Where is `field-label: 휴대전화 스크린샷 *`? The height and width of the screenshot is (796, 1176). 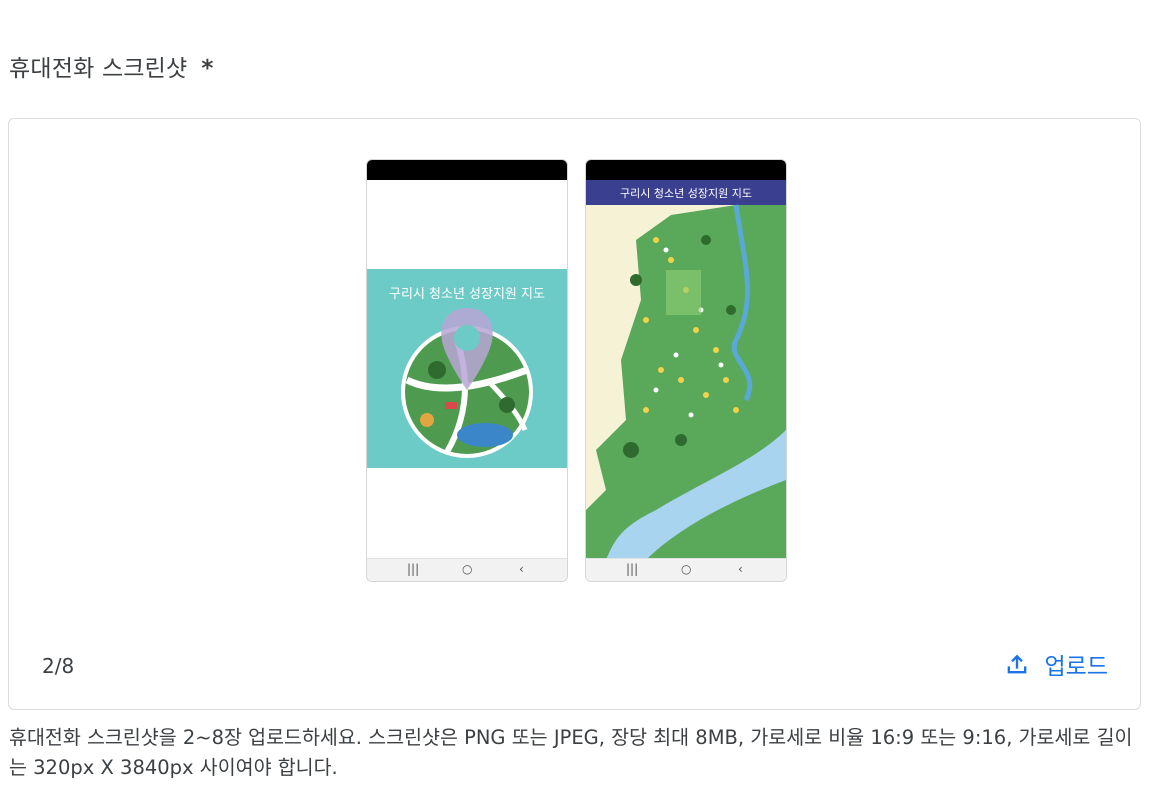 field-label: 휴대전화 스크린샷 * is located at coordinates (111, 66).